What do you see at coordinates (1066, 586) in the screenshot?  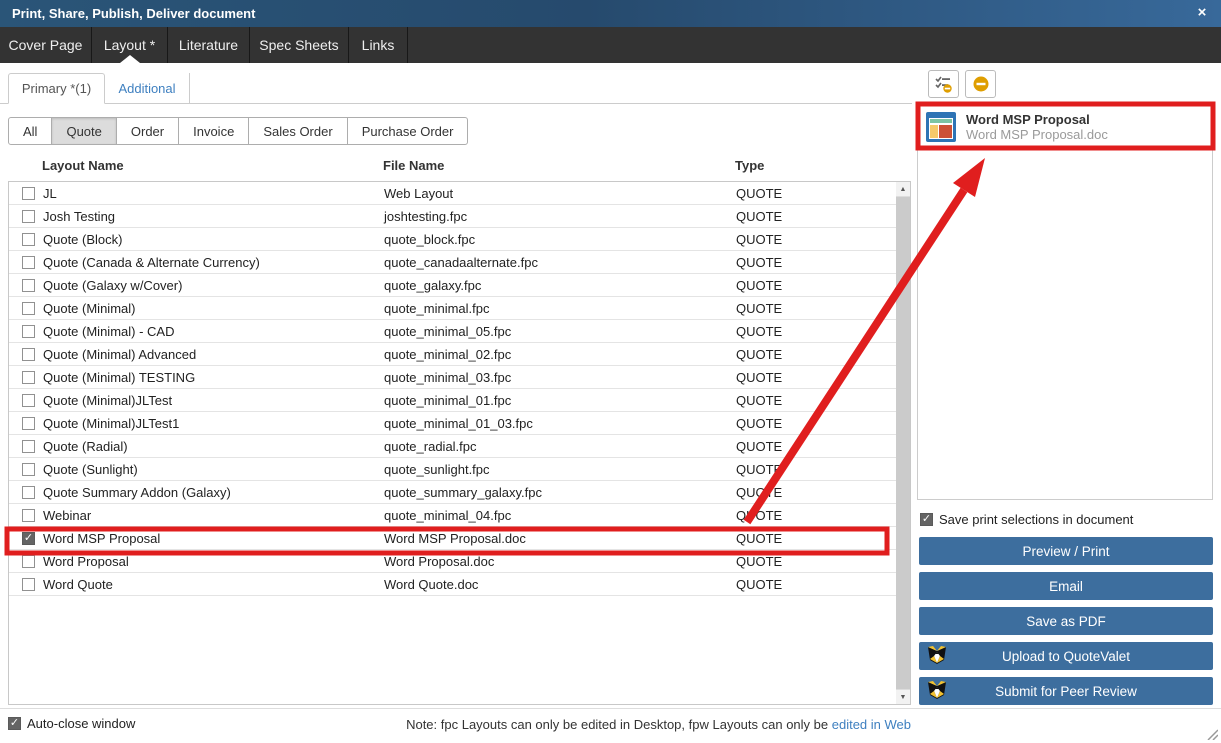 I see `email-button: Email` at bounding box center [1066, 586].